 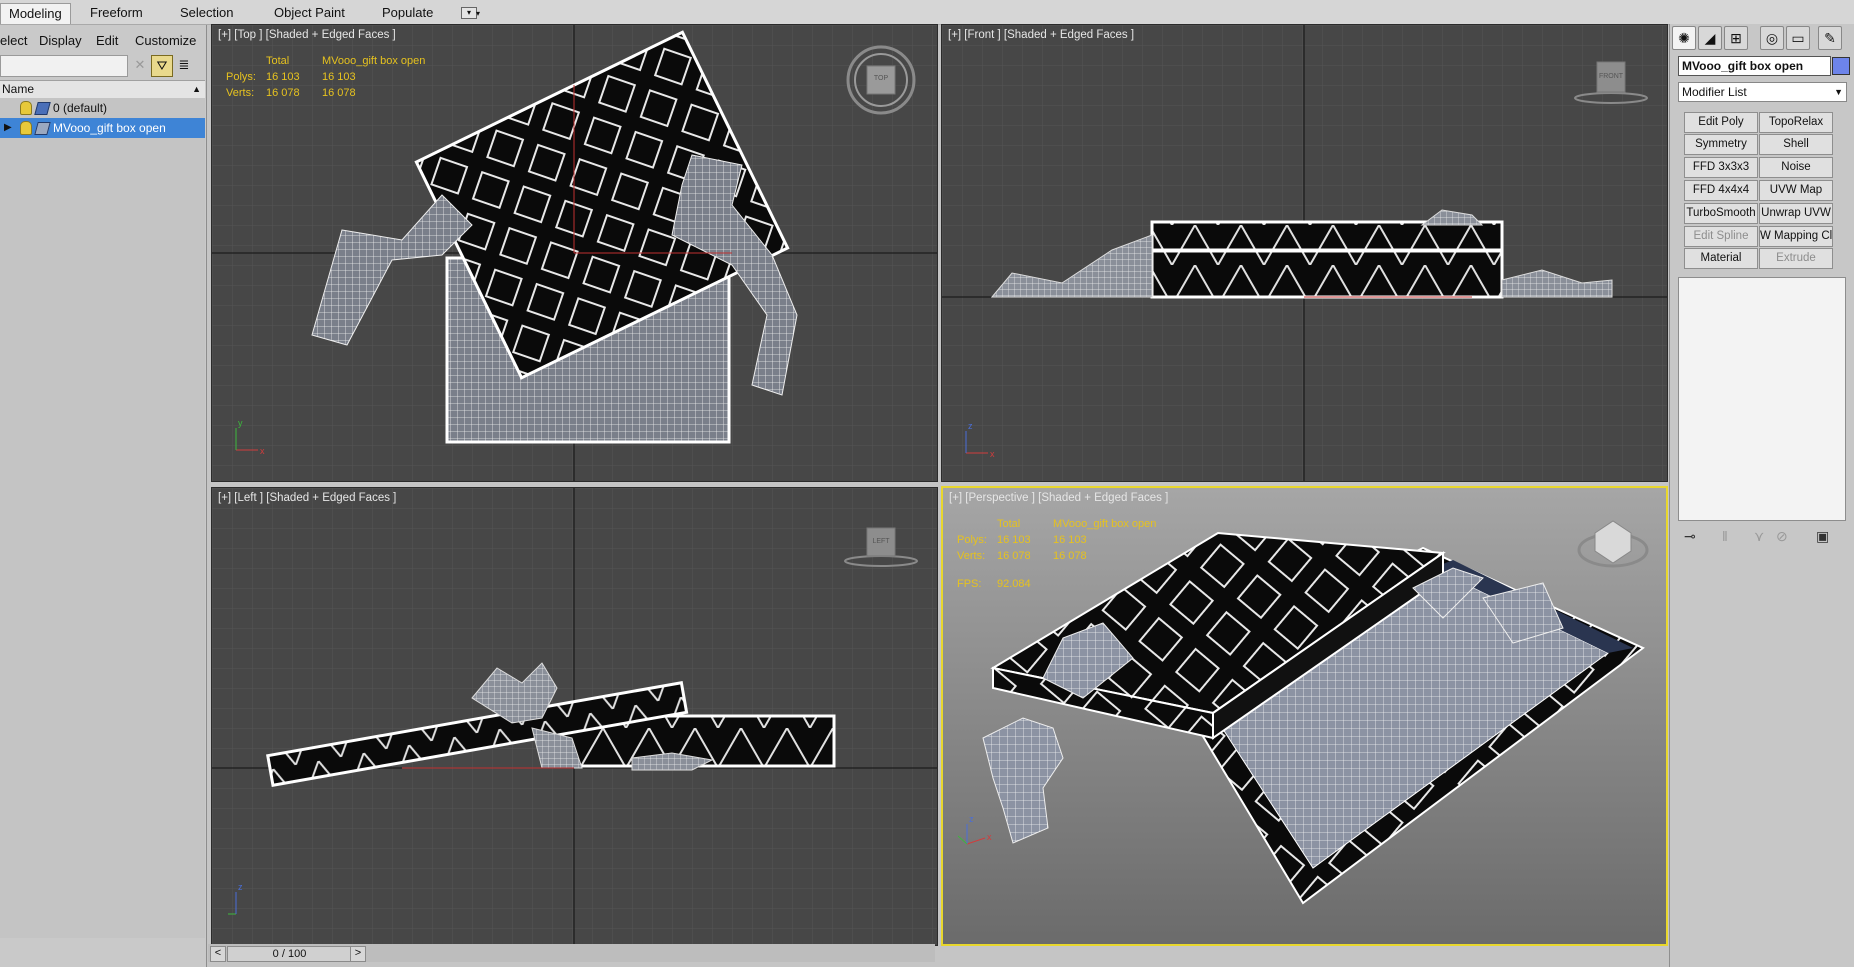 What do you see at coordinates (1721, 258) in the screenshot?
I see `modifier-material-button: Material` at bounding box center [1721, 258].